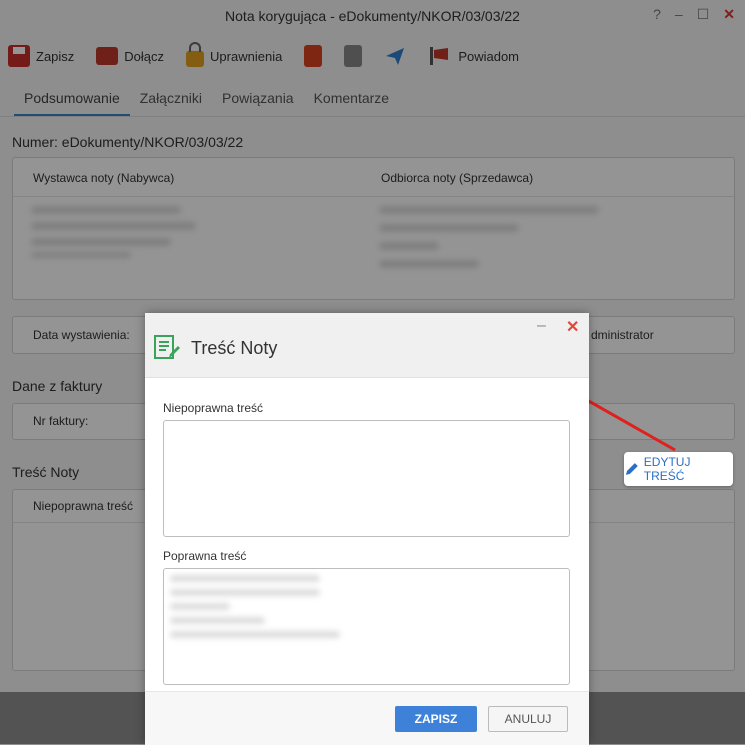 The width and height of the screenshot is (745, 745). What do you see at coordinates (631, 469) in the screenshot?
I see `pencil-icon` at bounding box center [631, 469].